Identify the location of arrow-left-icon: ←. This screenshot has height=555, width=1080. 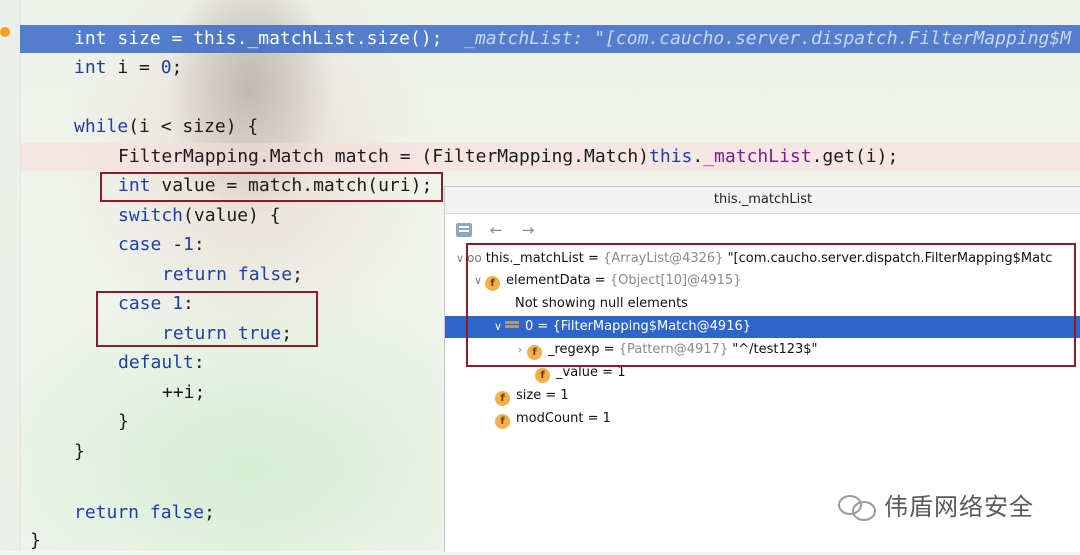
(496, 230).